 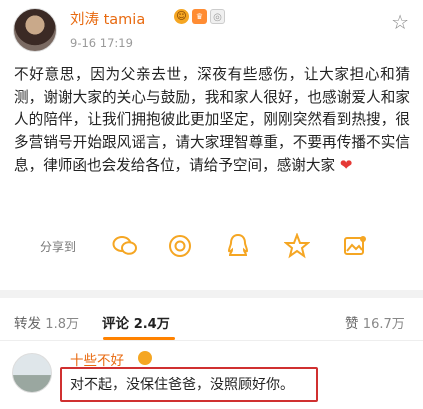 What do you see at coordinates (352, 324) in the screenshot?
I see `tab-likes-label: 赞` at bounding box center [352, 324].